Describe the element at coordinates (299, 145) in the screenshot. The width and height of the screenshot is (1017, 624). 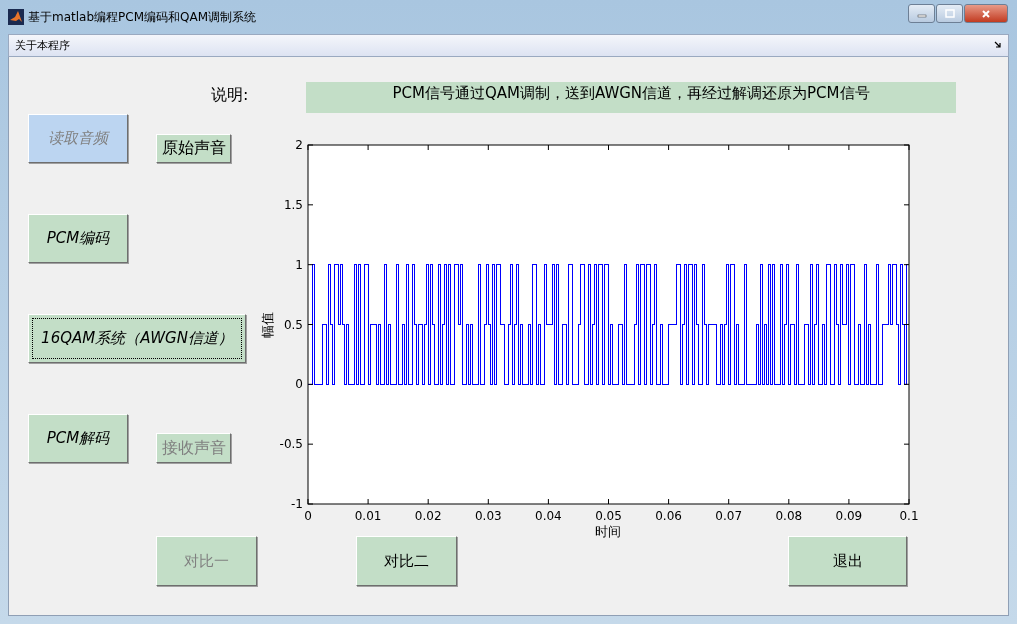
I see `y-tick-label: 2` at that location.